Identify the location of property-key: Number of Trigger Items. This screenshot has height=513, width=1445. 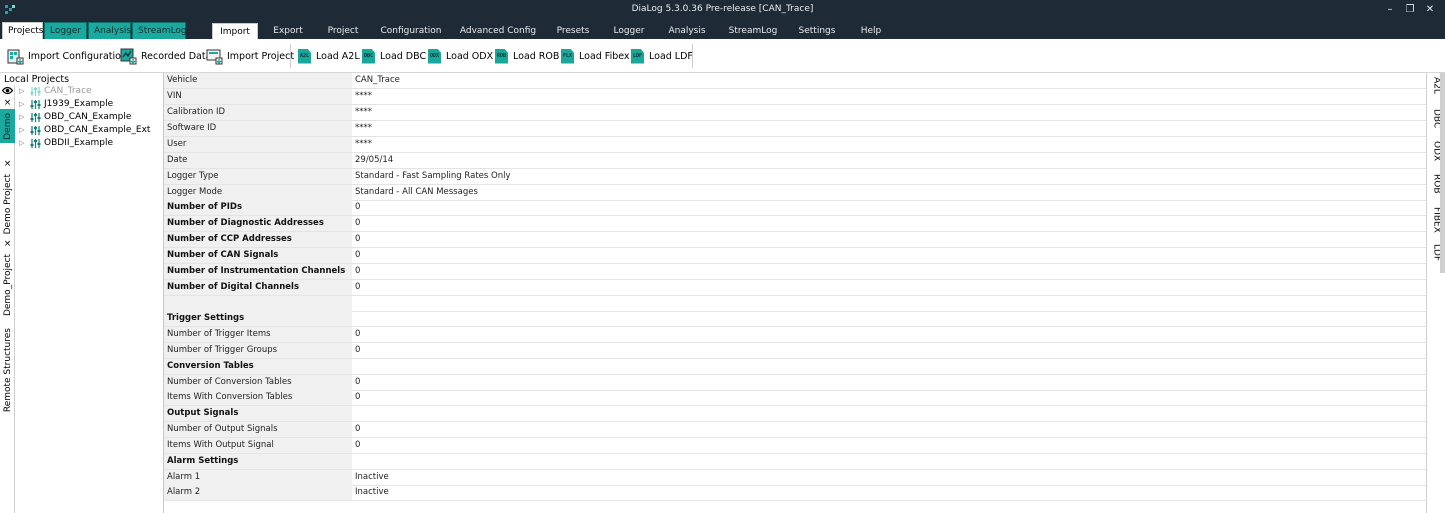
(258, 334).